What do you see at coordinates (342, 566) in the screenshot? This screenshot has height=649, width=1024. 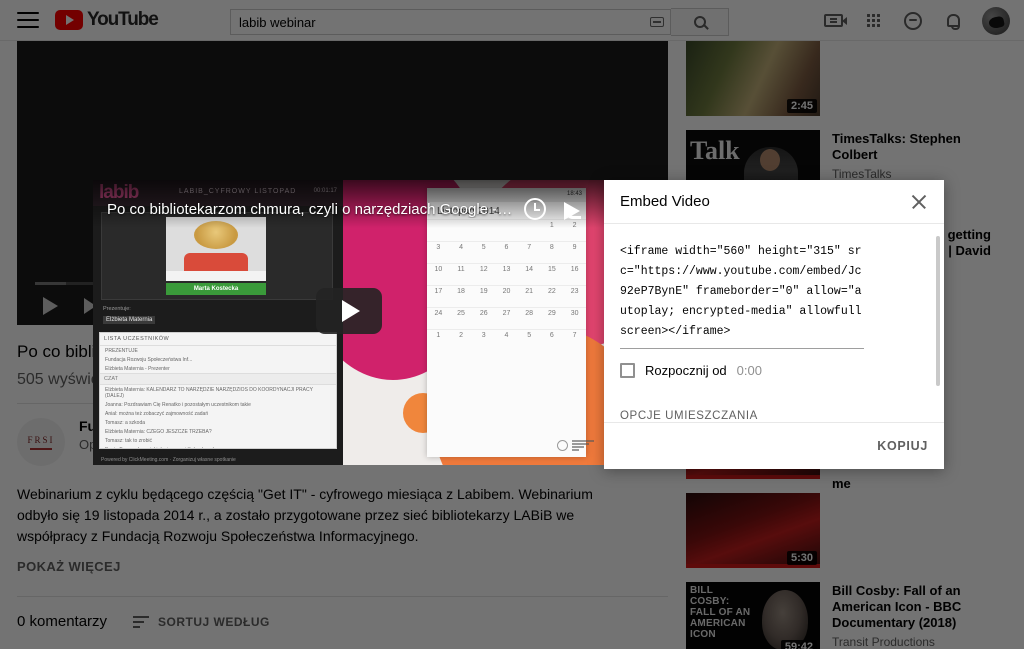 I see `show-more-button: POKAŻ WIĘCEJ` at bounding box center [342, 566].